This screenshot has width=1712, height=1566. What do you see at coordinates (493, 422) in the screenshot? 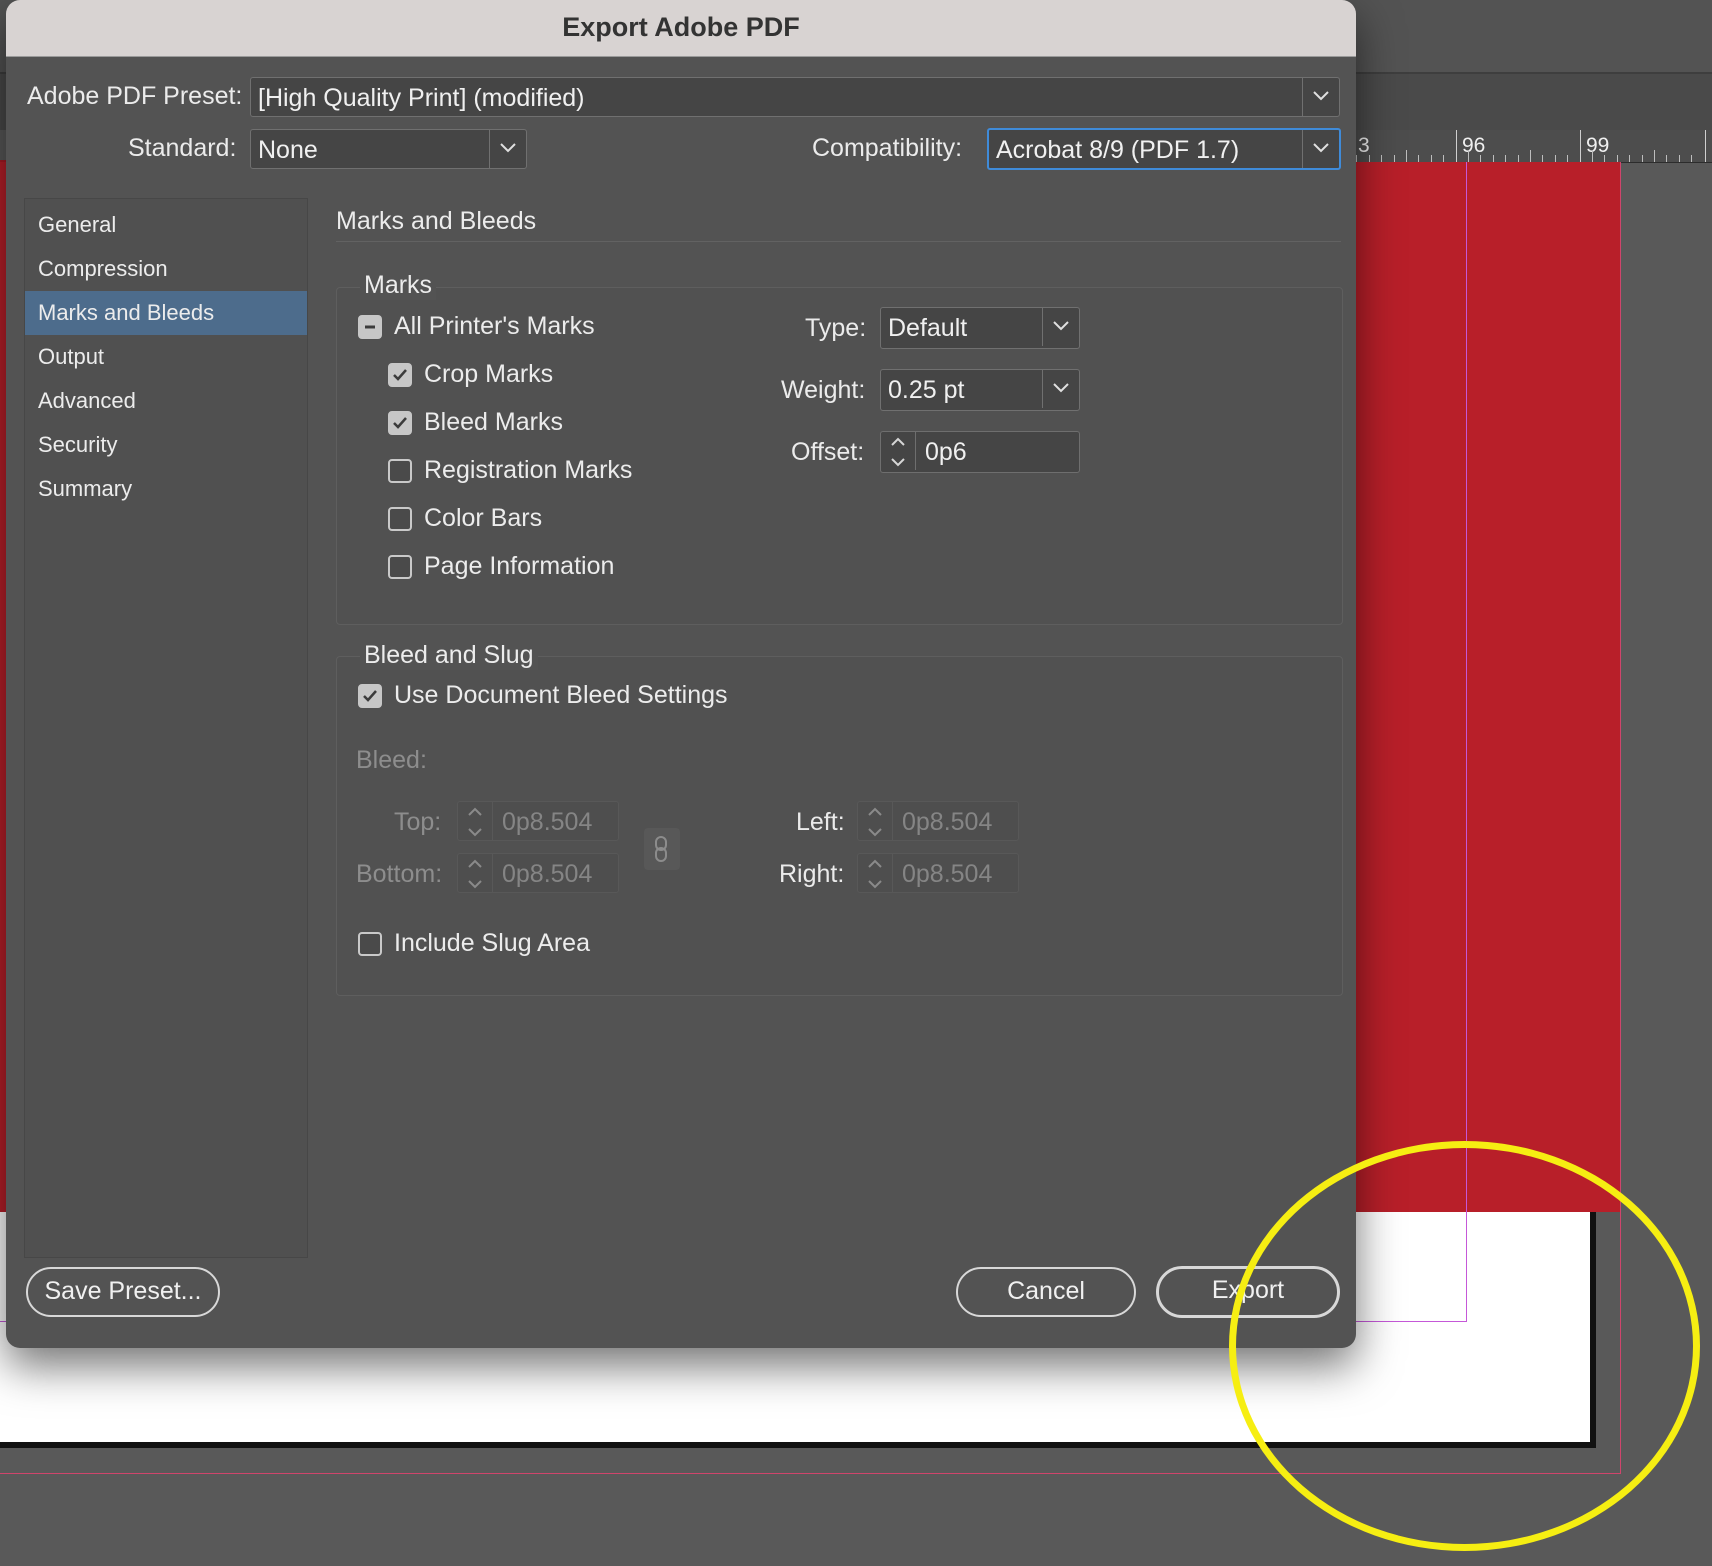
I see `bleed-marks-label: Bleed Marks` at bounding box center [493, 422].